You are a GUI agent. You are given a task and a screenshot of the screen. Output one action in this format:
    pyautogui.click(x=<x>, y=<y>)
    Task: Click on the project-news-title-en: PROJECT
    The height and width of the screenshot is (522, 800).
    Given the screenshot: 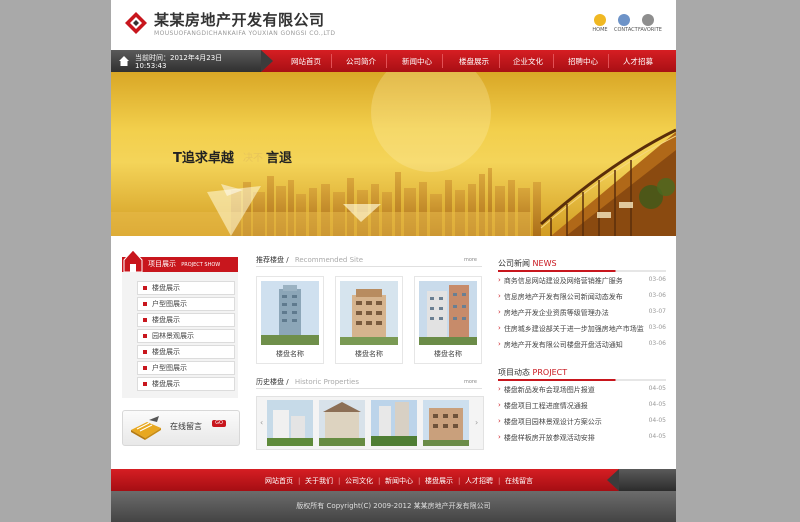 What is the action you would take?
    pyautogui.click(x=550, y=372)
    